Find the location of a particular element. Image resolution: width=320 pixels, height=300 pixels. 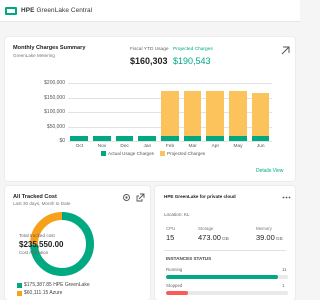

cost-legend-hpe-swatch is located at coordinates (19, 285).